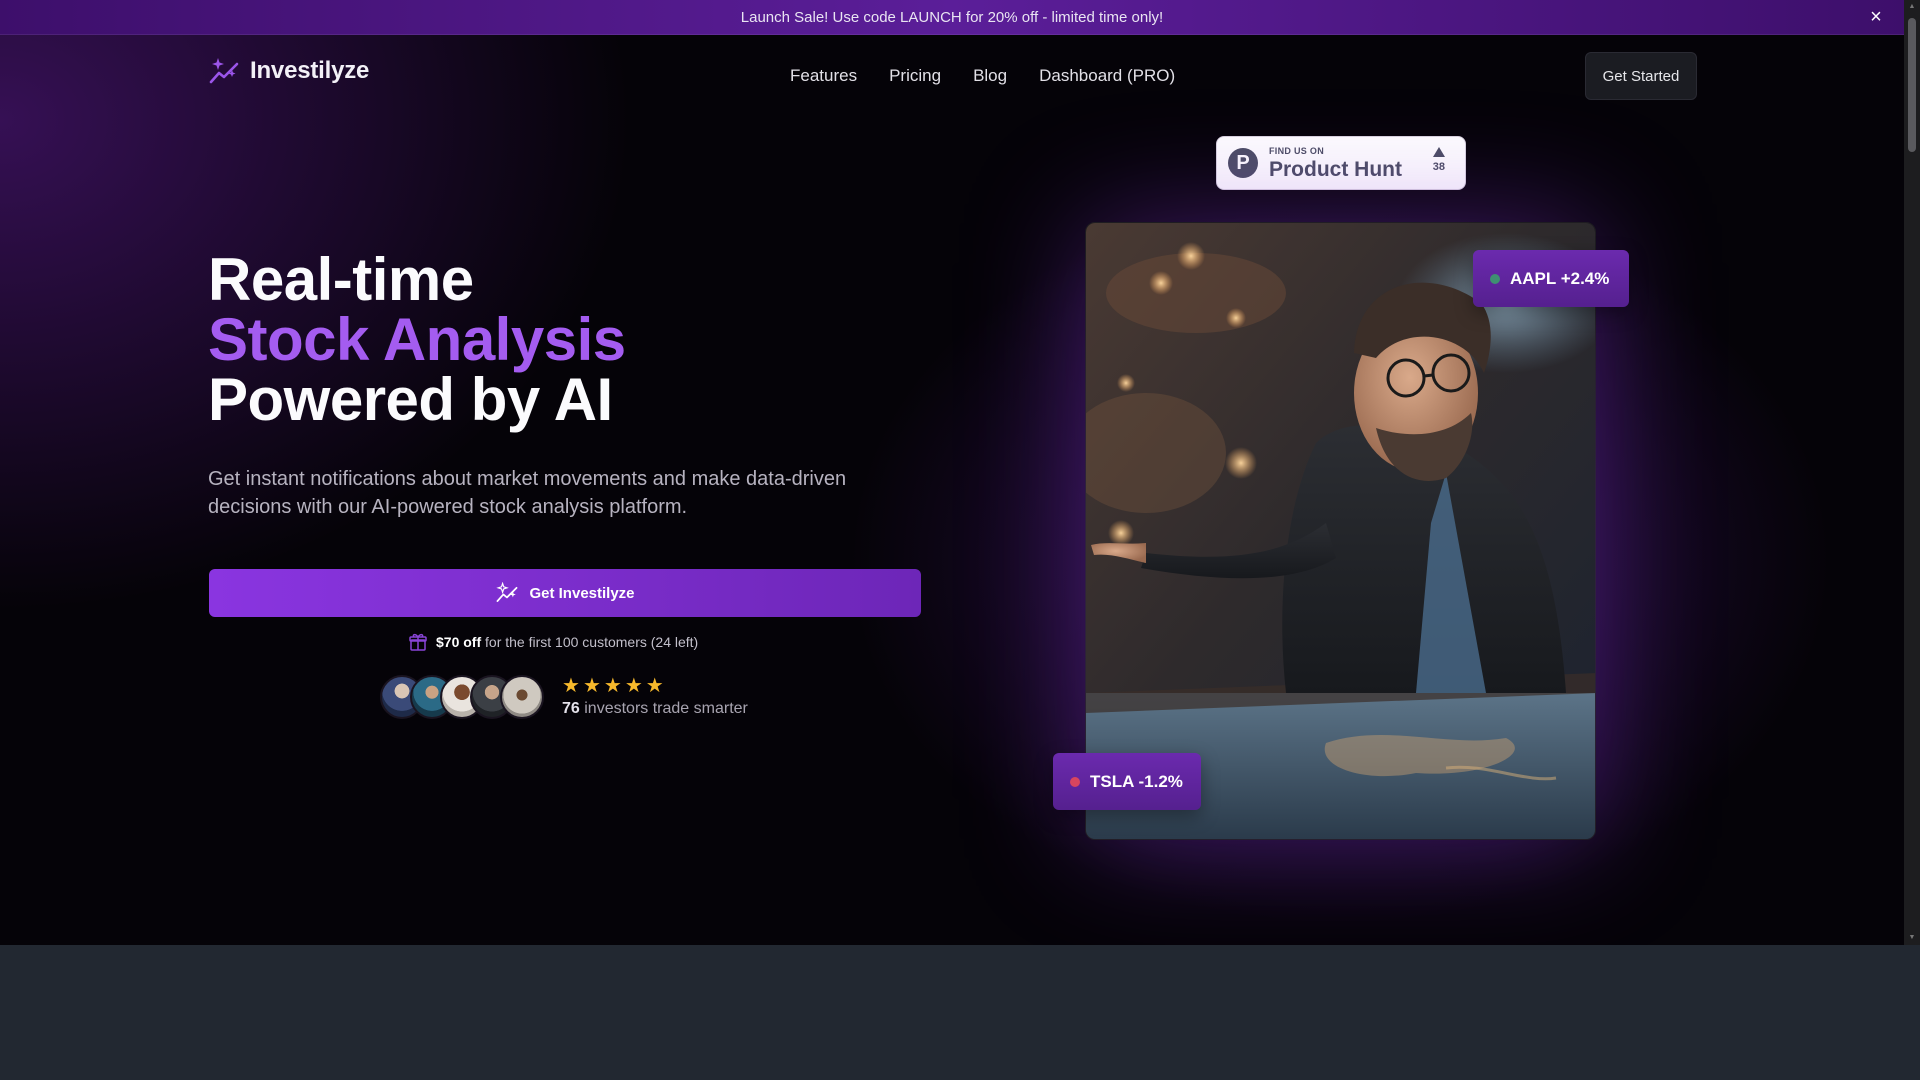  Describe the element at coordinates (1438, 152) in the screenshot. I see `upvote-arrow-icon` at that location.